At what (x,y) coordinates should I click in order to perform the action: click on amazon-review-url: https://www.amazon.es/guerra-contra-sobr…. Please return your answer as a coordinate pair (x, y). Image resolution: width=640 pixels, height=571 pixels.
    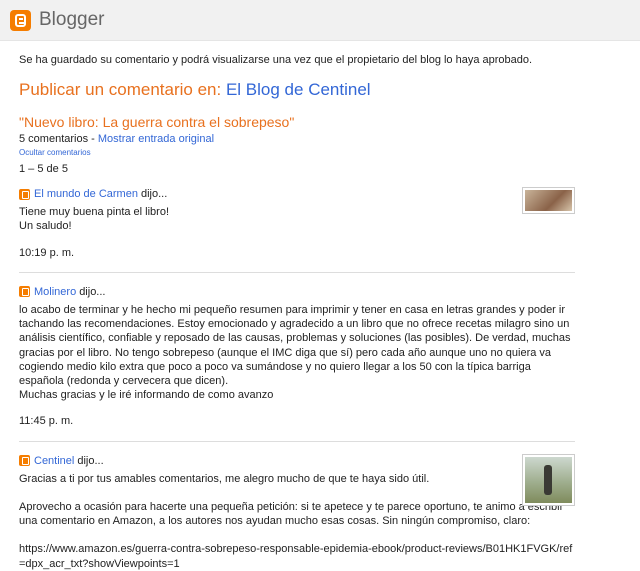
    Looking at the image, I should click on (296, 556).